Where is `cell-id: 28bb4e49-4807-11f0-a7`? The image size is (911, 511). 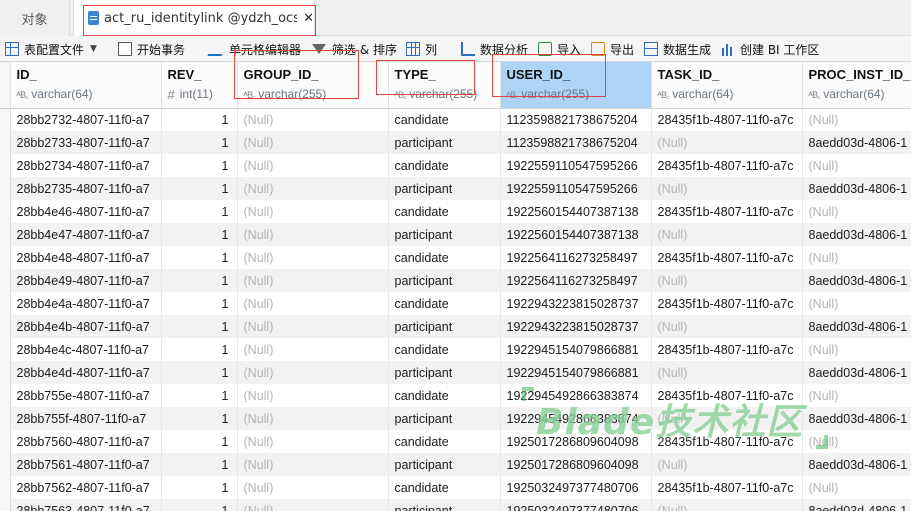
cell-id: 28bb4e49-4807-11f0-a7 is located at coordinates (86, 280).